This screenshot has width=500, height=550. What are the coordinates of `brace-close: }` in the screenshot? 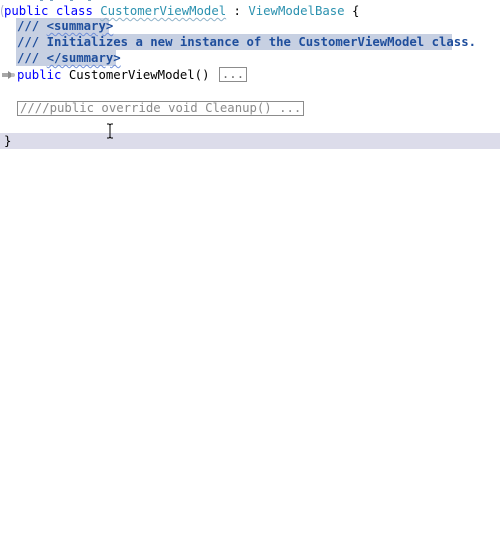 It's located at (8, 141).